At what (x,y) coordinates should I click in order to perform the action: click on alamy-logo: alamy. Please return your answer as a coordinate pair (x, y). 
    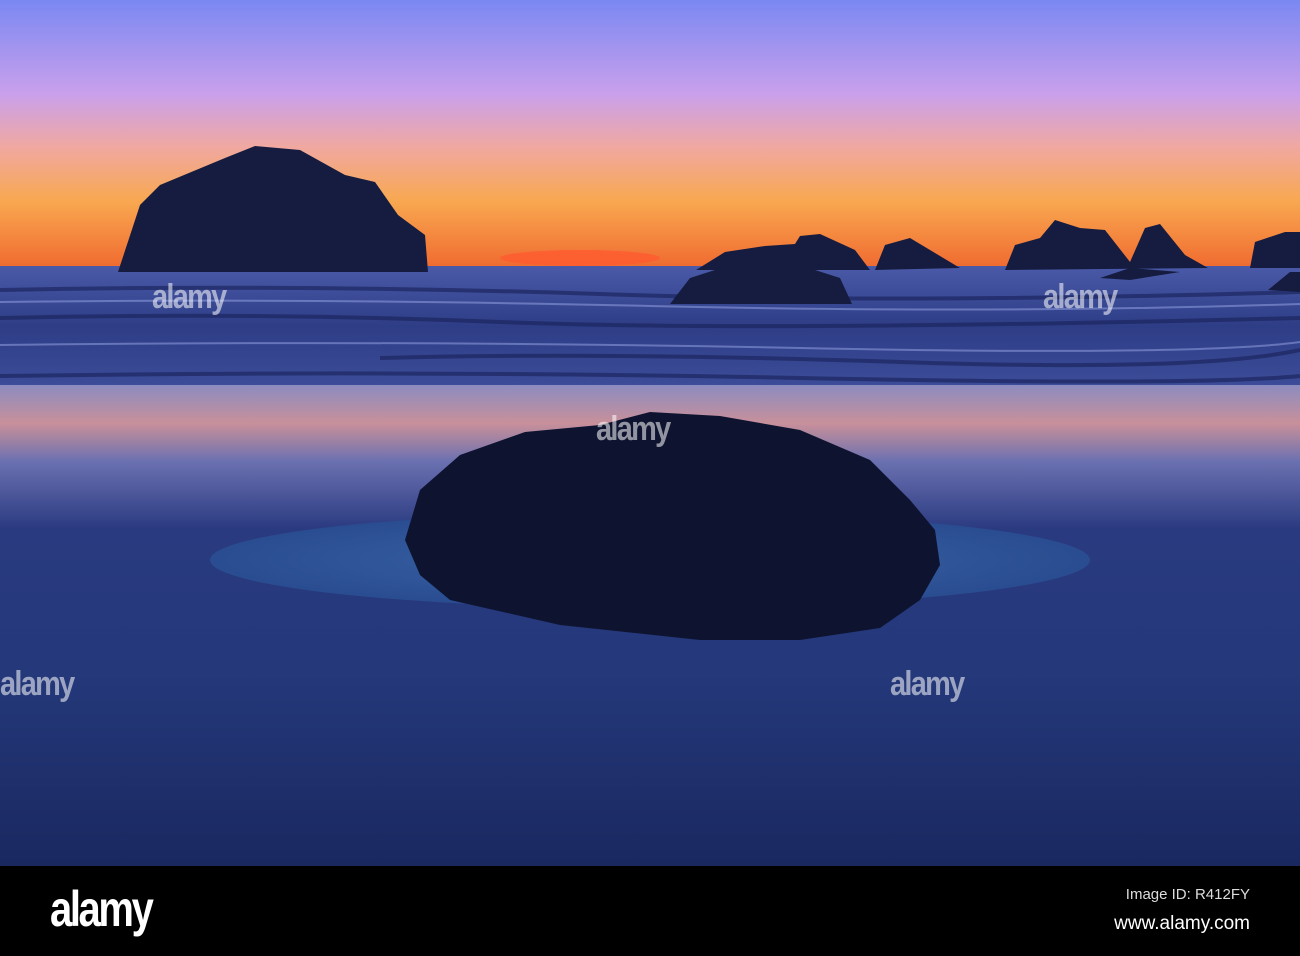
    Looking at the image, I should click on (102, 909).